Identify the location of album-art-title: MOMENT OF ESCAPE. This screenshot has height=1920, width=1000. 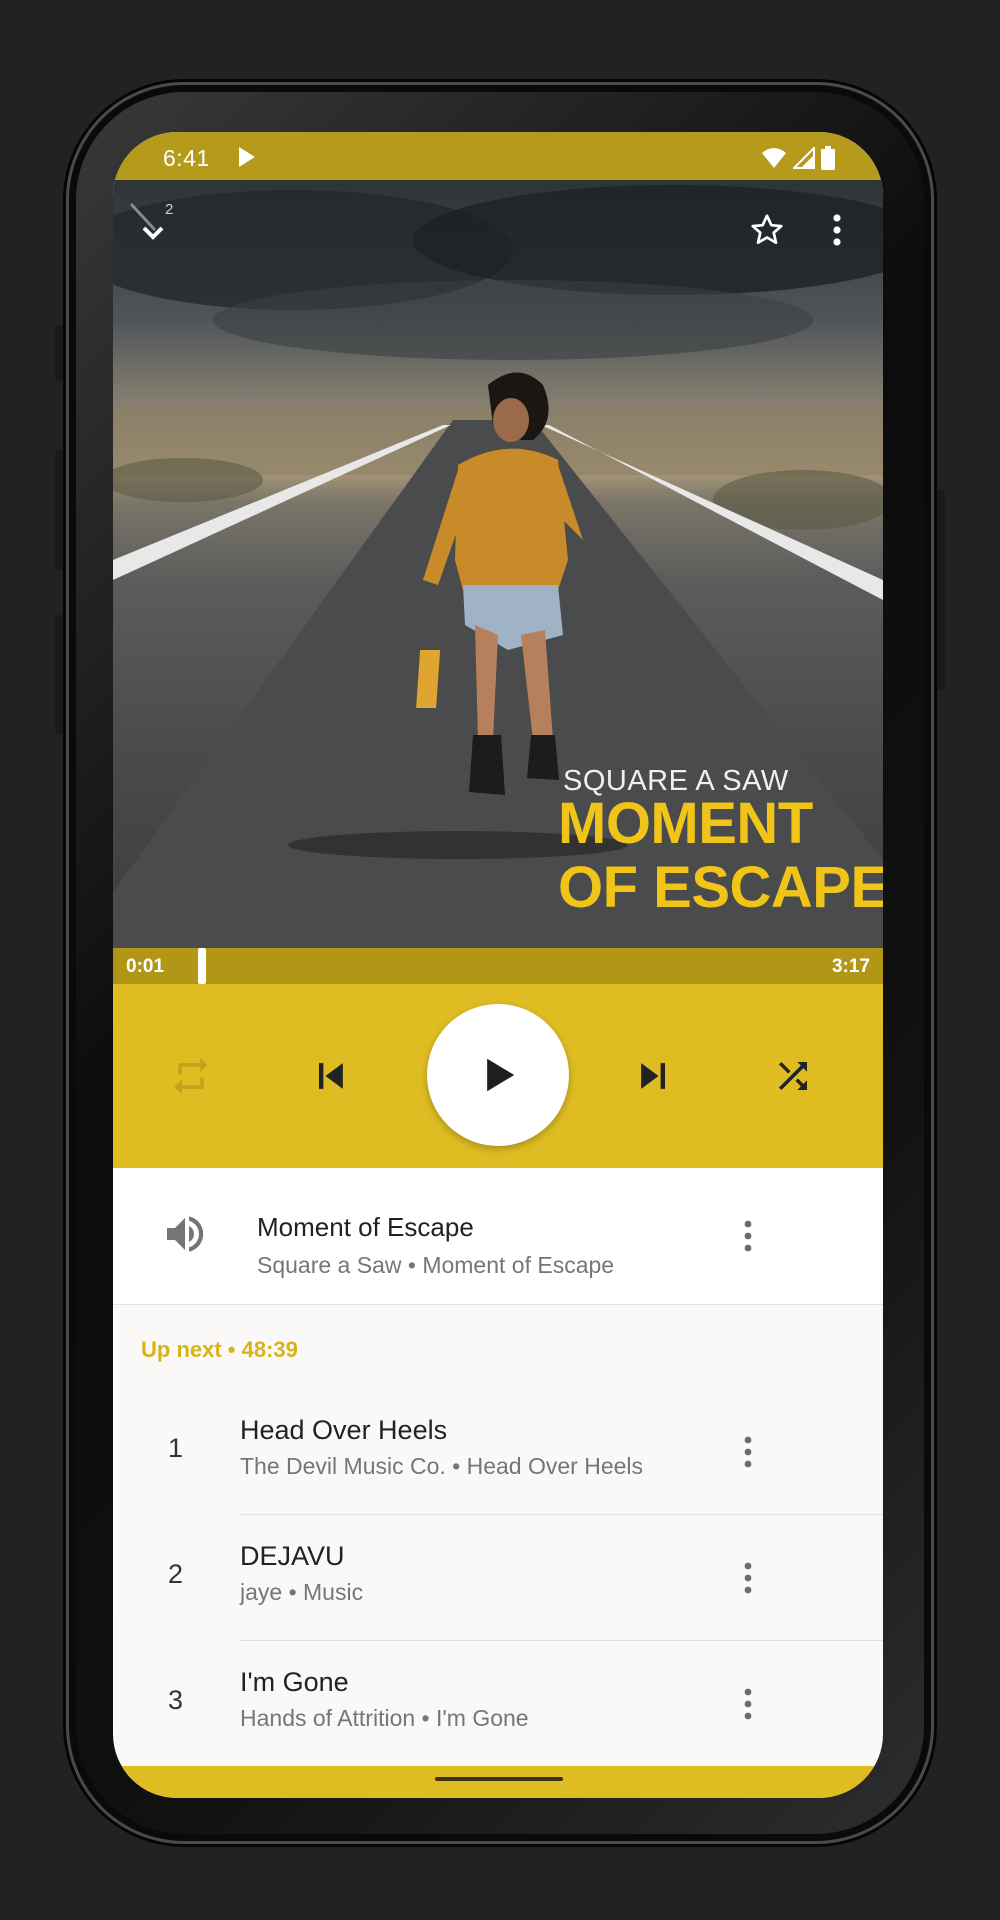
(720, 855).